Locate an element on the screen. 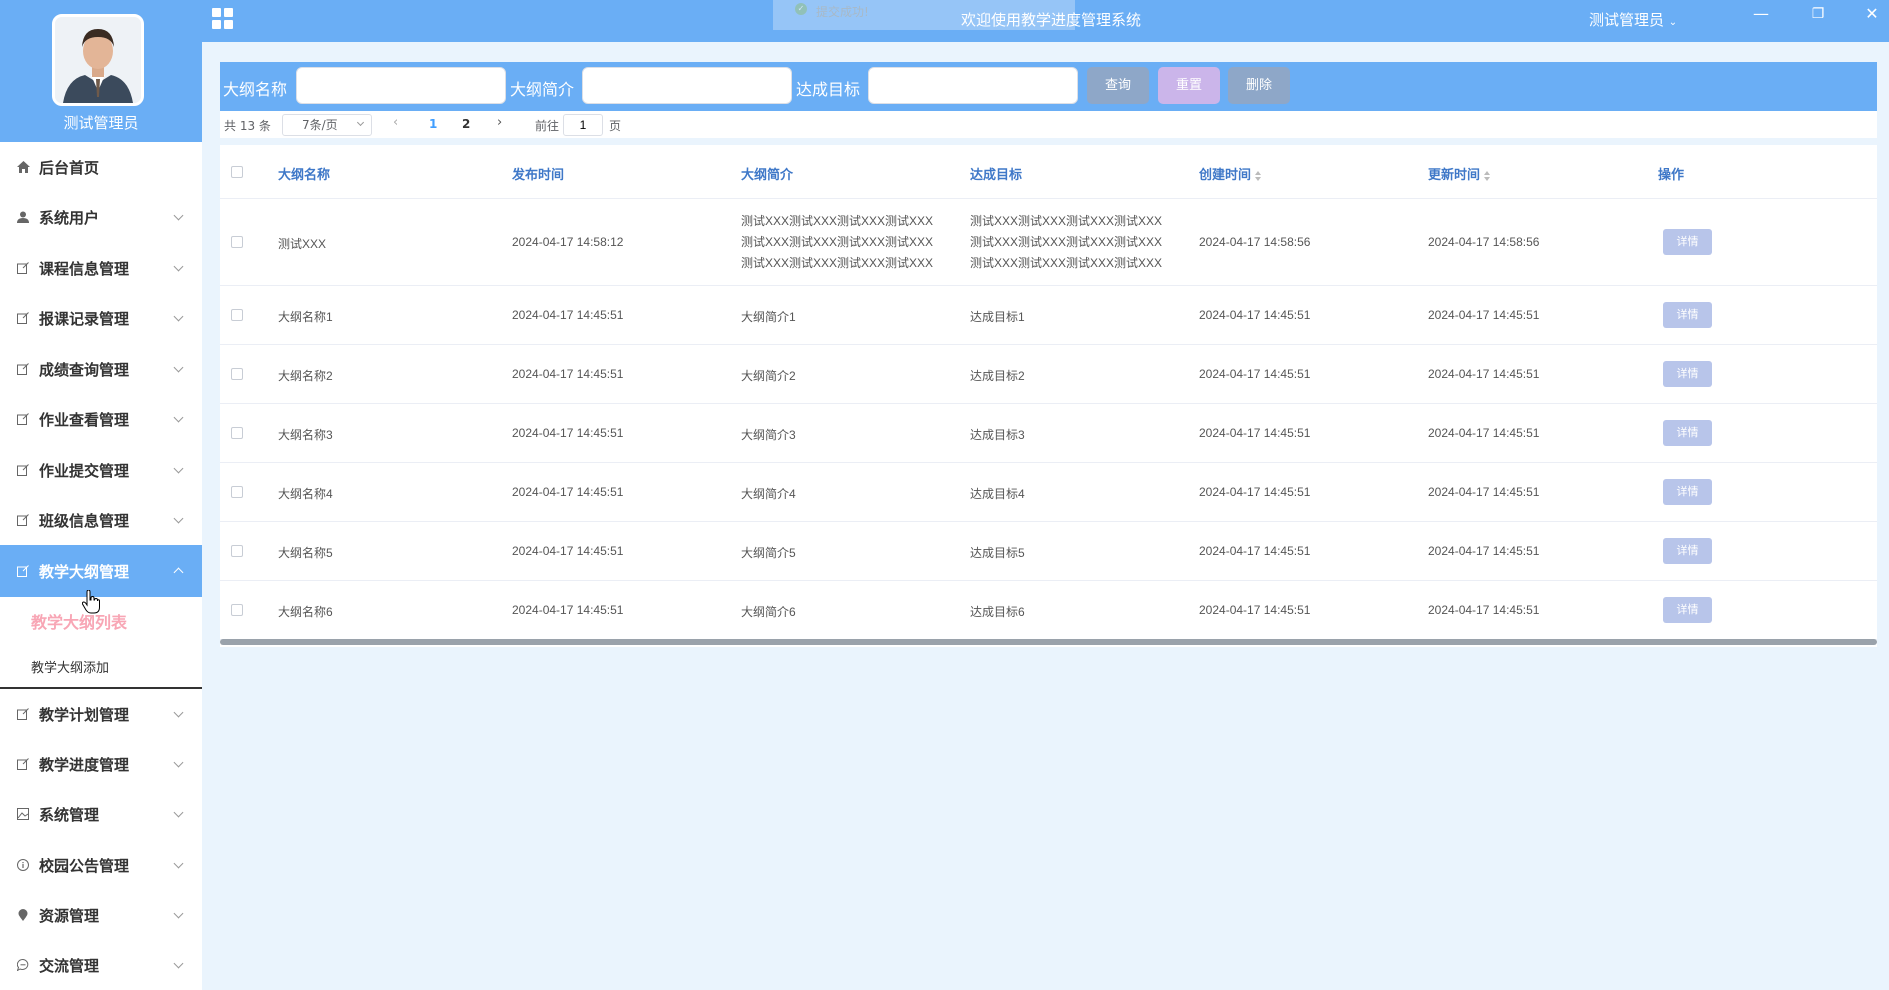  avatar-portrait is located at coordinates (98, 60).